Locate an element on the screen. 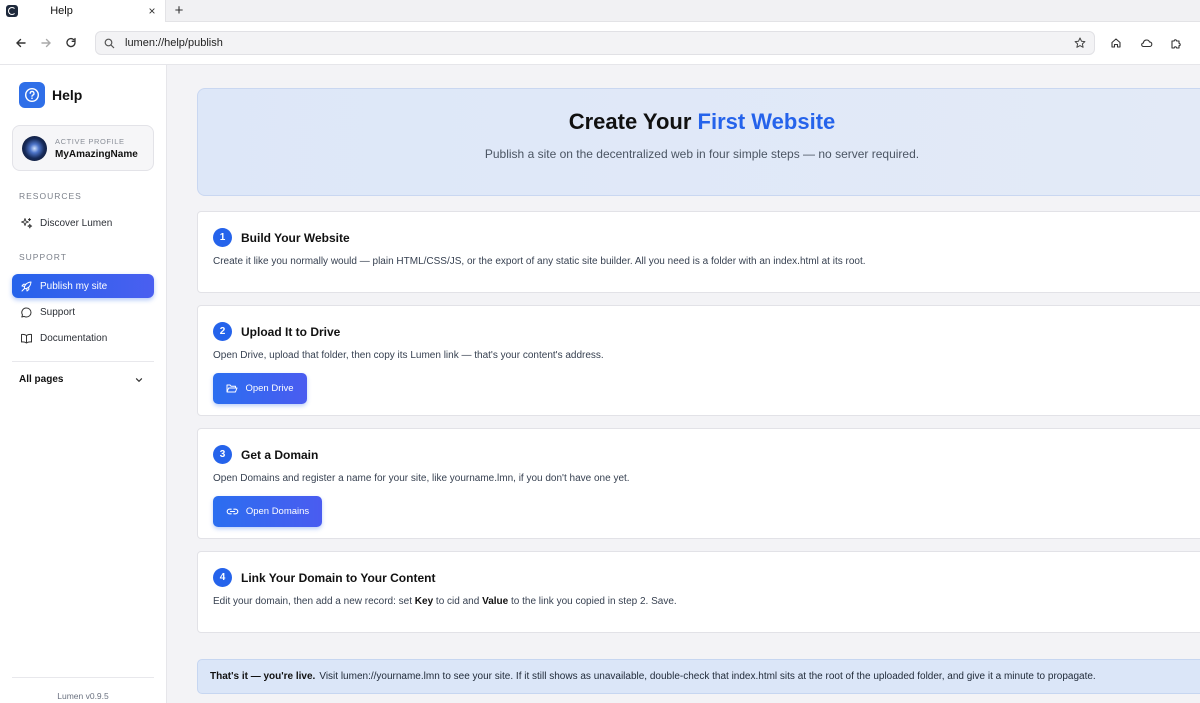  sidebar-brand: Help is located at coordinates (86, 95).